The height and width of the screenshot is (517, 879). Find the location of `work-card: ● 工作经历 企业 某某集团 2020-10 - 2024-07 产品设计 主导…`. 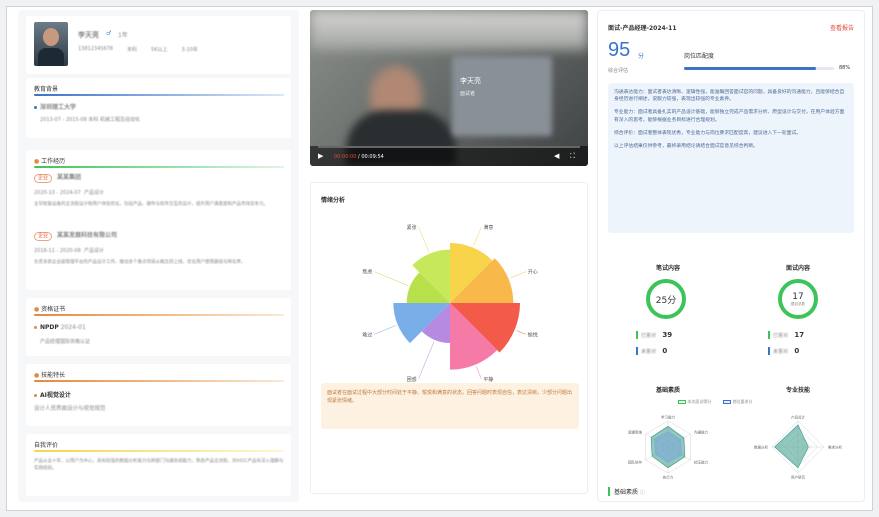

work-card: ● 工作经历 企业 某某集团 2020-10 - 2024-07 产品设计 主导… is located at coordinates (158, 220).